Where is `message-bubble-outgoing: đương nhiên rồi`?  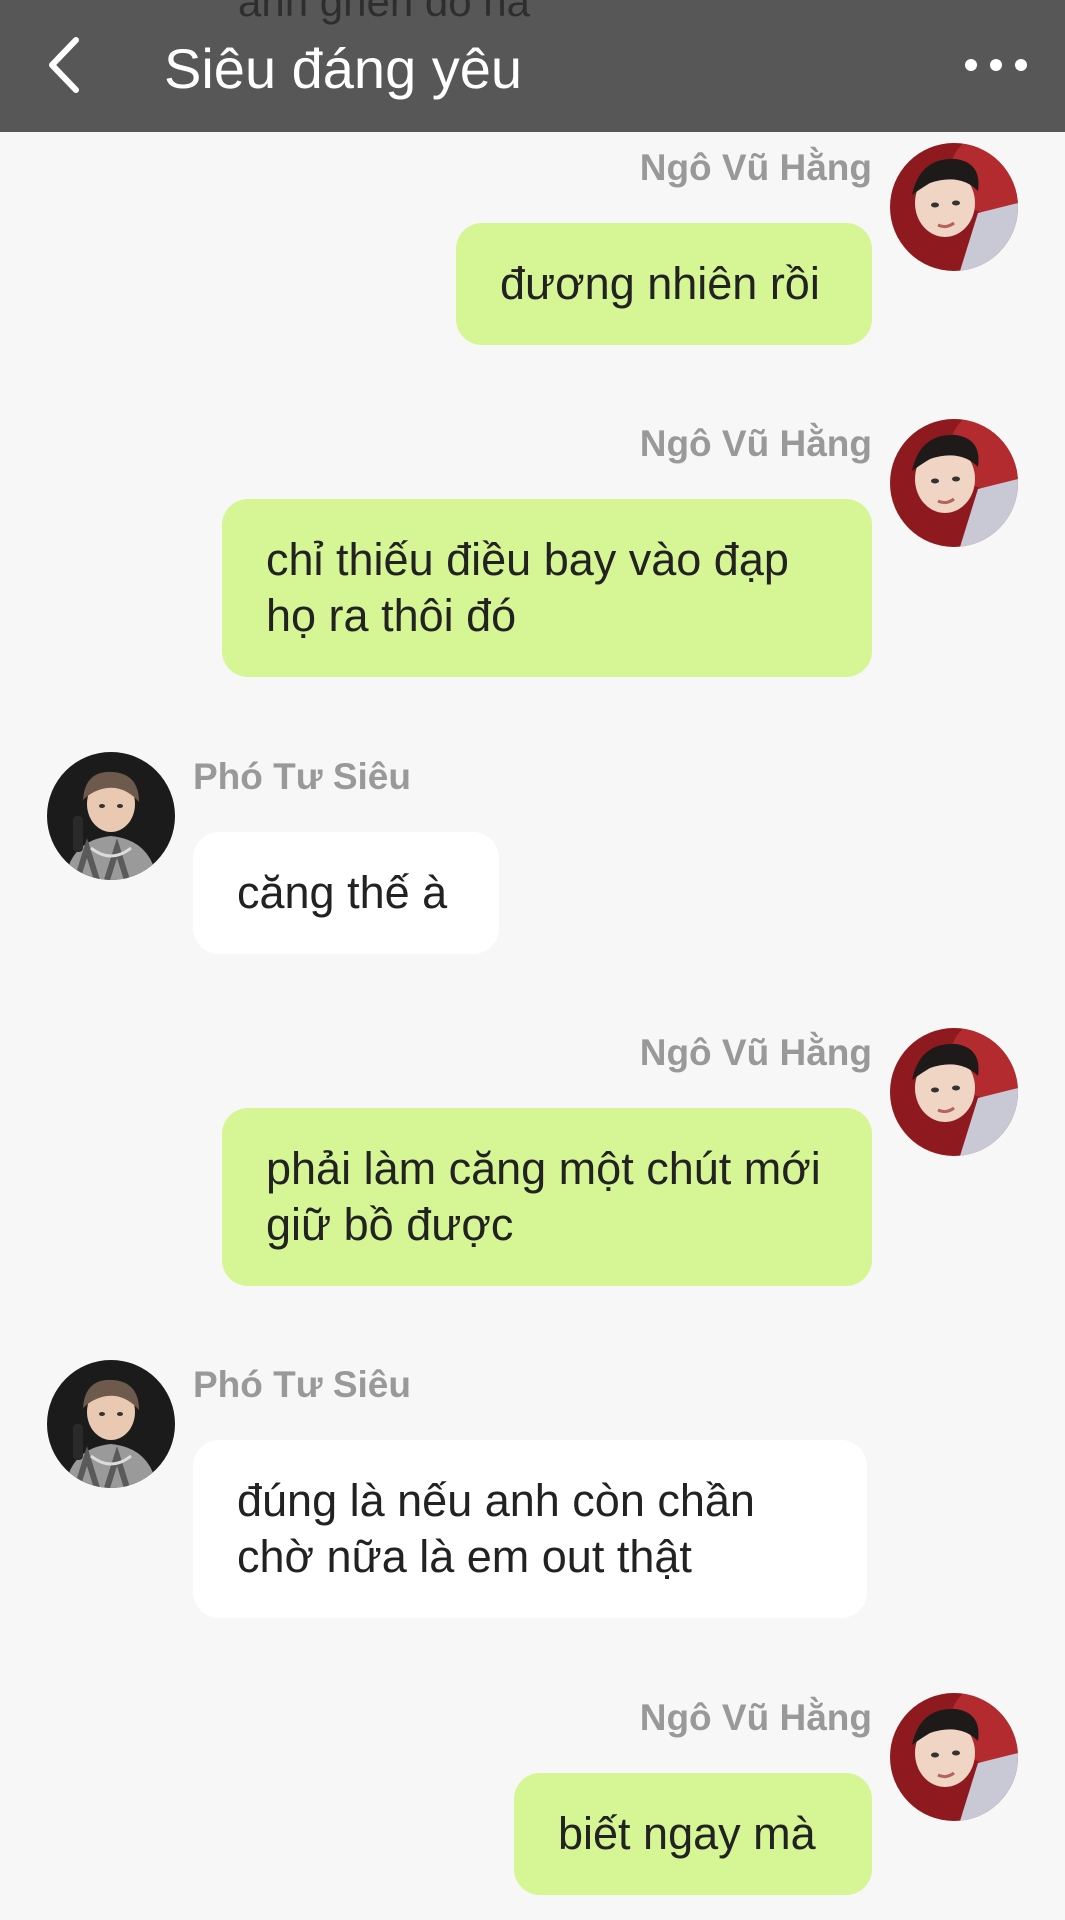 message-bubble-outgoing: đương nhiên rồi is located at coordinates (664, 284).